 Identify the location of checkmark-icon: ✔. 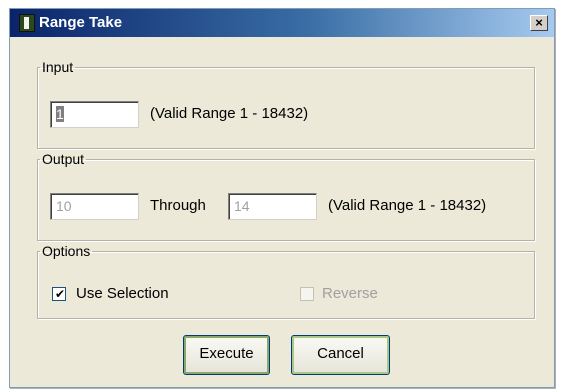
(60, 294).